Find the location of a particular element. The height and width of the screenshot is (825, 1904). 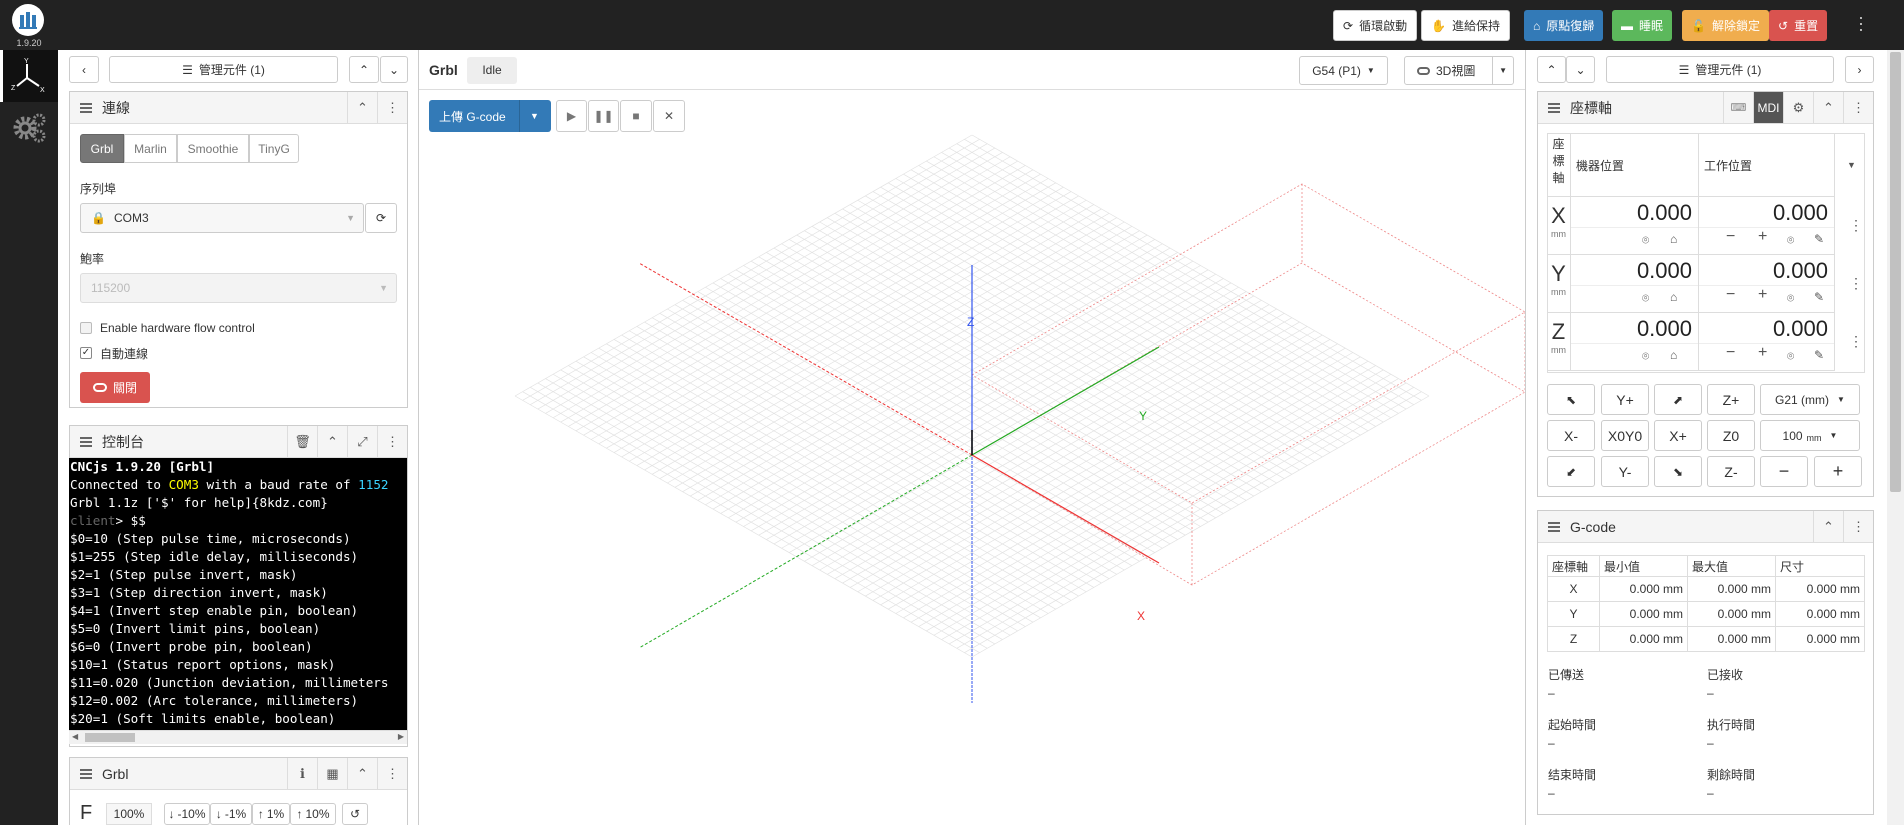

refresh-ports-button: ⟳ is located at coordinates (381, 218).